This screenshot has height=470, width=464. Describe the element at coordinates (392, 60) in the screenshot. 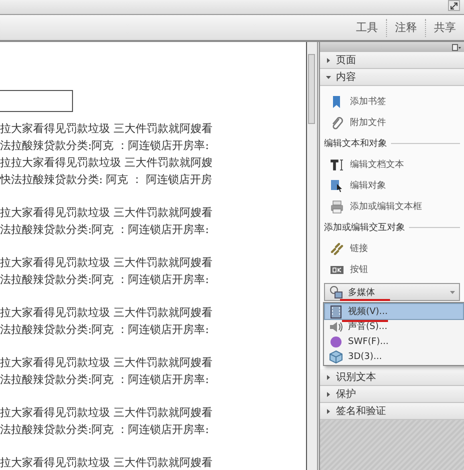

I see `panel-group-header: 页面` at that location.